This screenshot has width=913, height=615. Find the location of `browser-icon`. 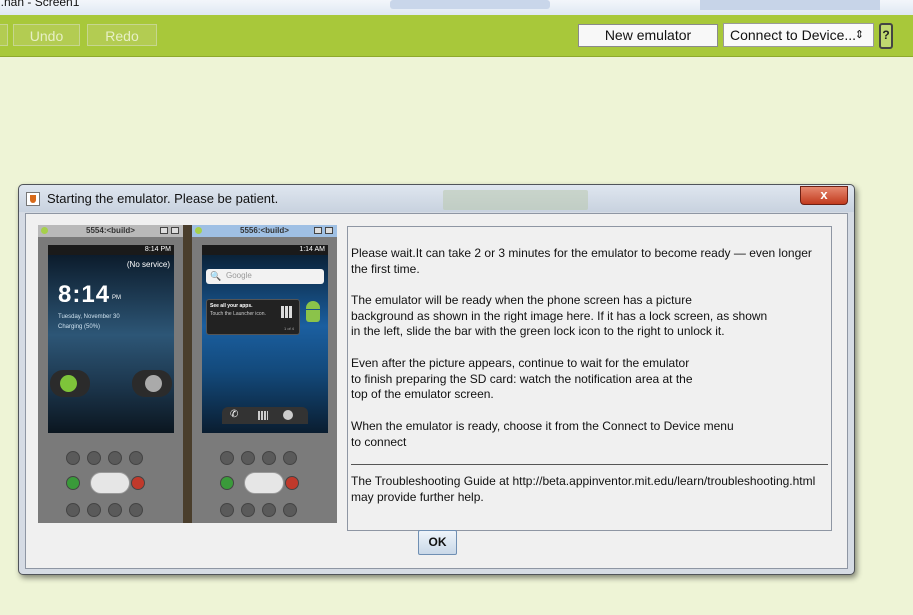

browser-icon is located at coordinates (288, 415).